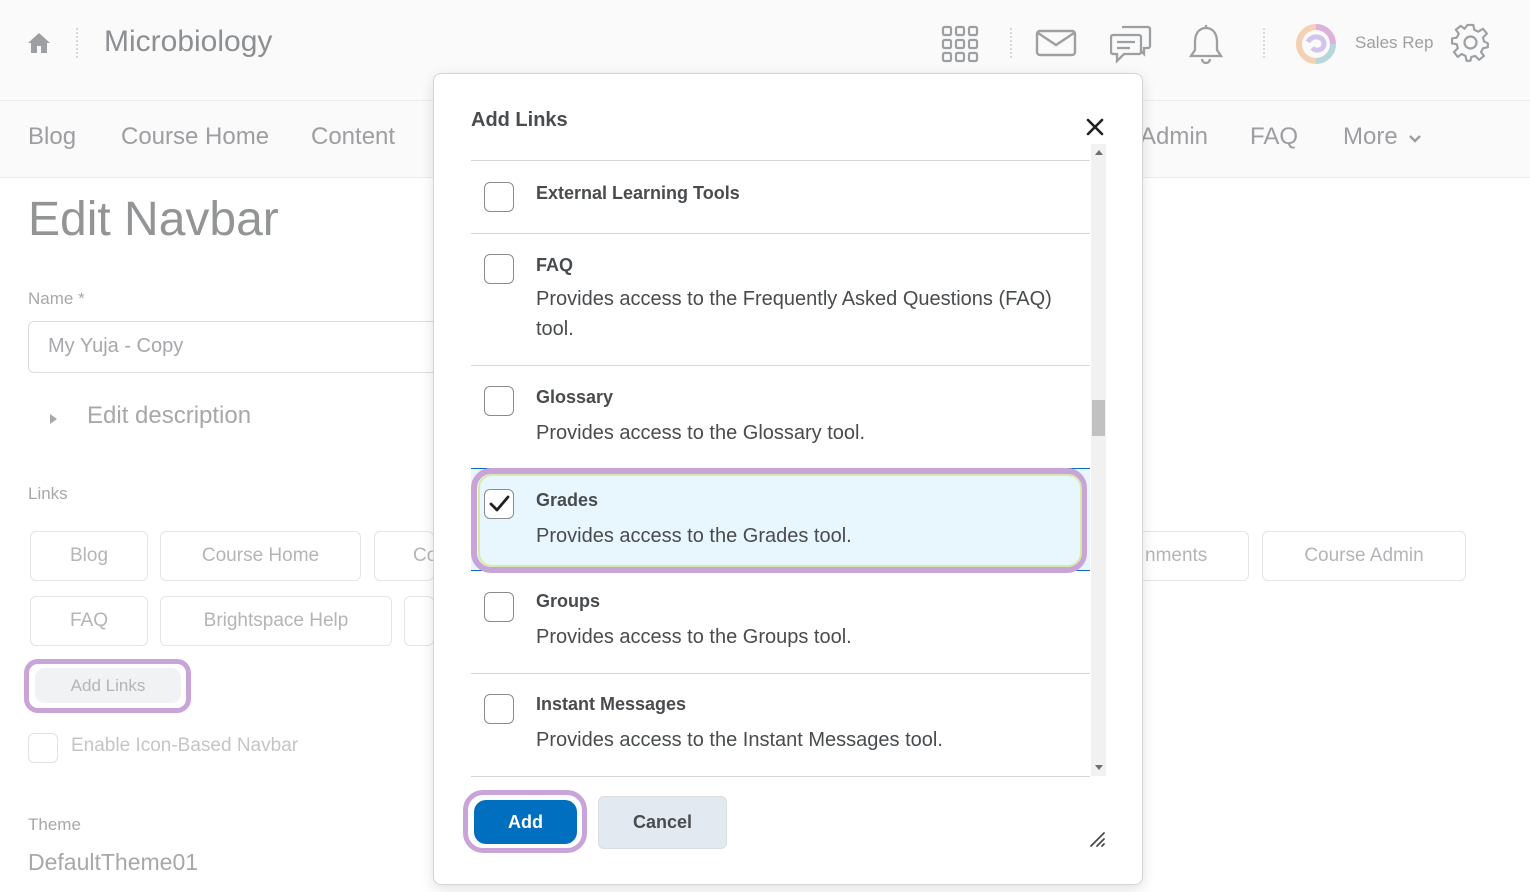 The image size is (1530, 892). I want to click on home-icon, so click(39, 43).